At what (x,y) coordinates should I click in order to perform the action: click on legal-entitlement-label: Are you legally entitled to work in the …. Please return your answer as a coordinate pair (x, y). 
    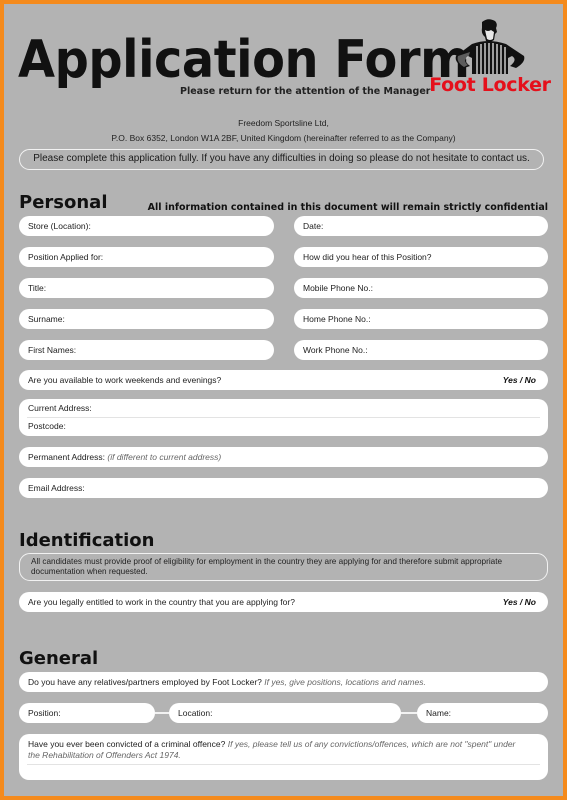
    Looking at the image, I should click on (161, 602).